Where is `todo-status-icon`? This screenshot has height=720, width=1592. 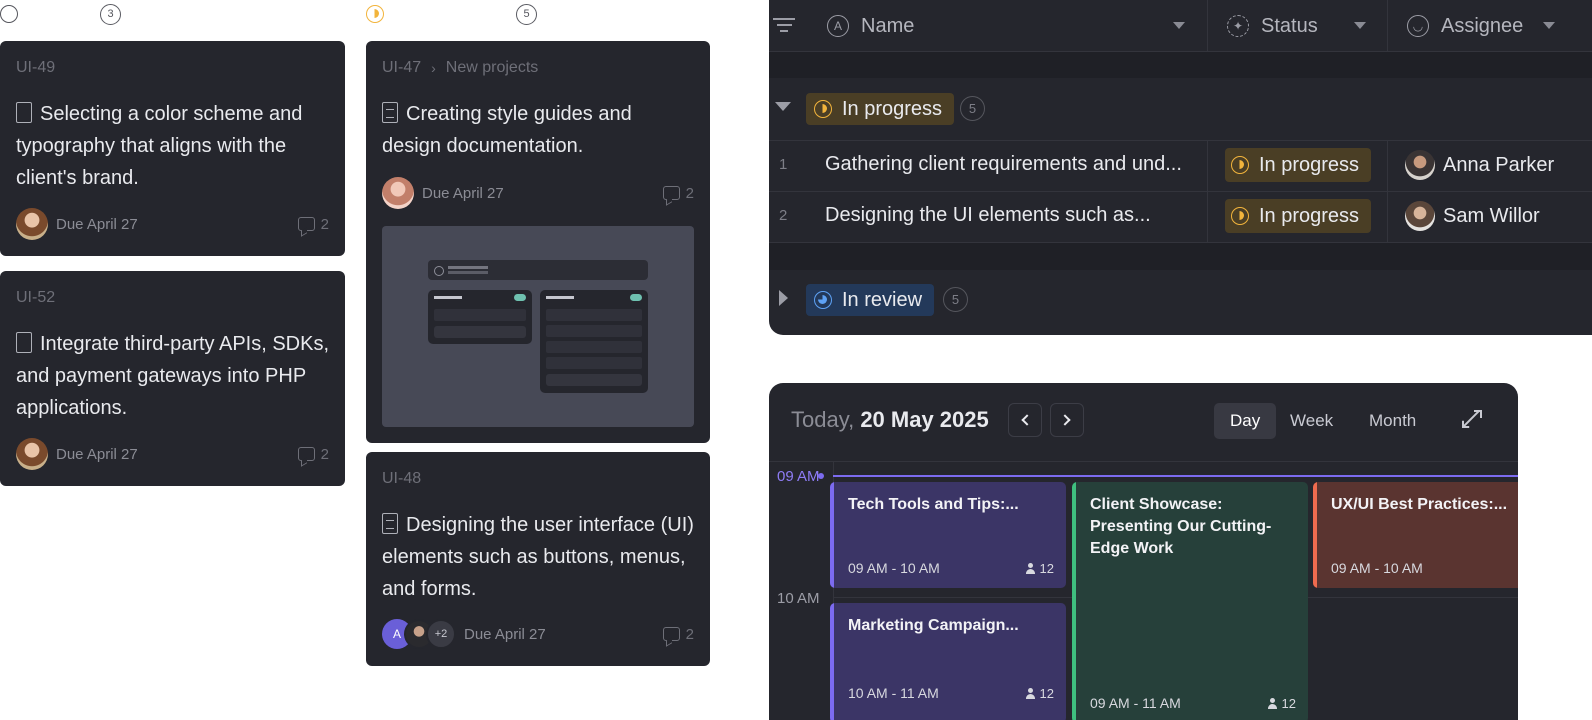 todo-status-icon is located at coordinates (9, 14).